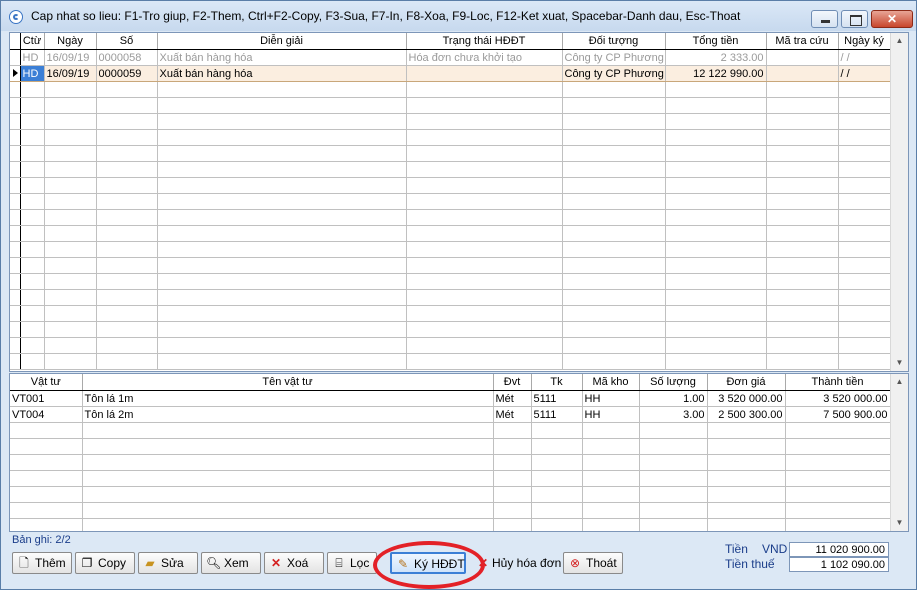 Image resolution: width=917 pixels, height=590 pixels. What do you see at coordinates (614, 41) in the screenshot?
I see `col-doi-tuong: Đối tượng` at bounding box center [614, 41].